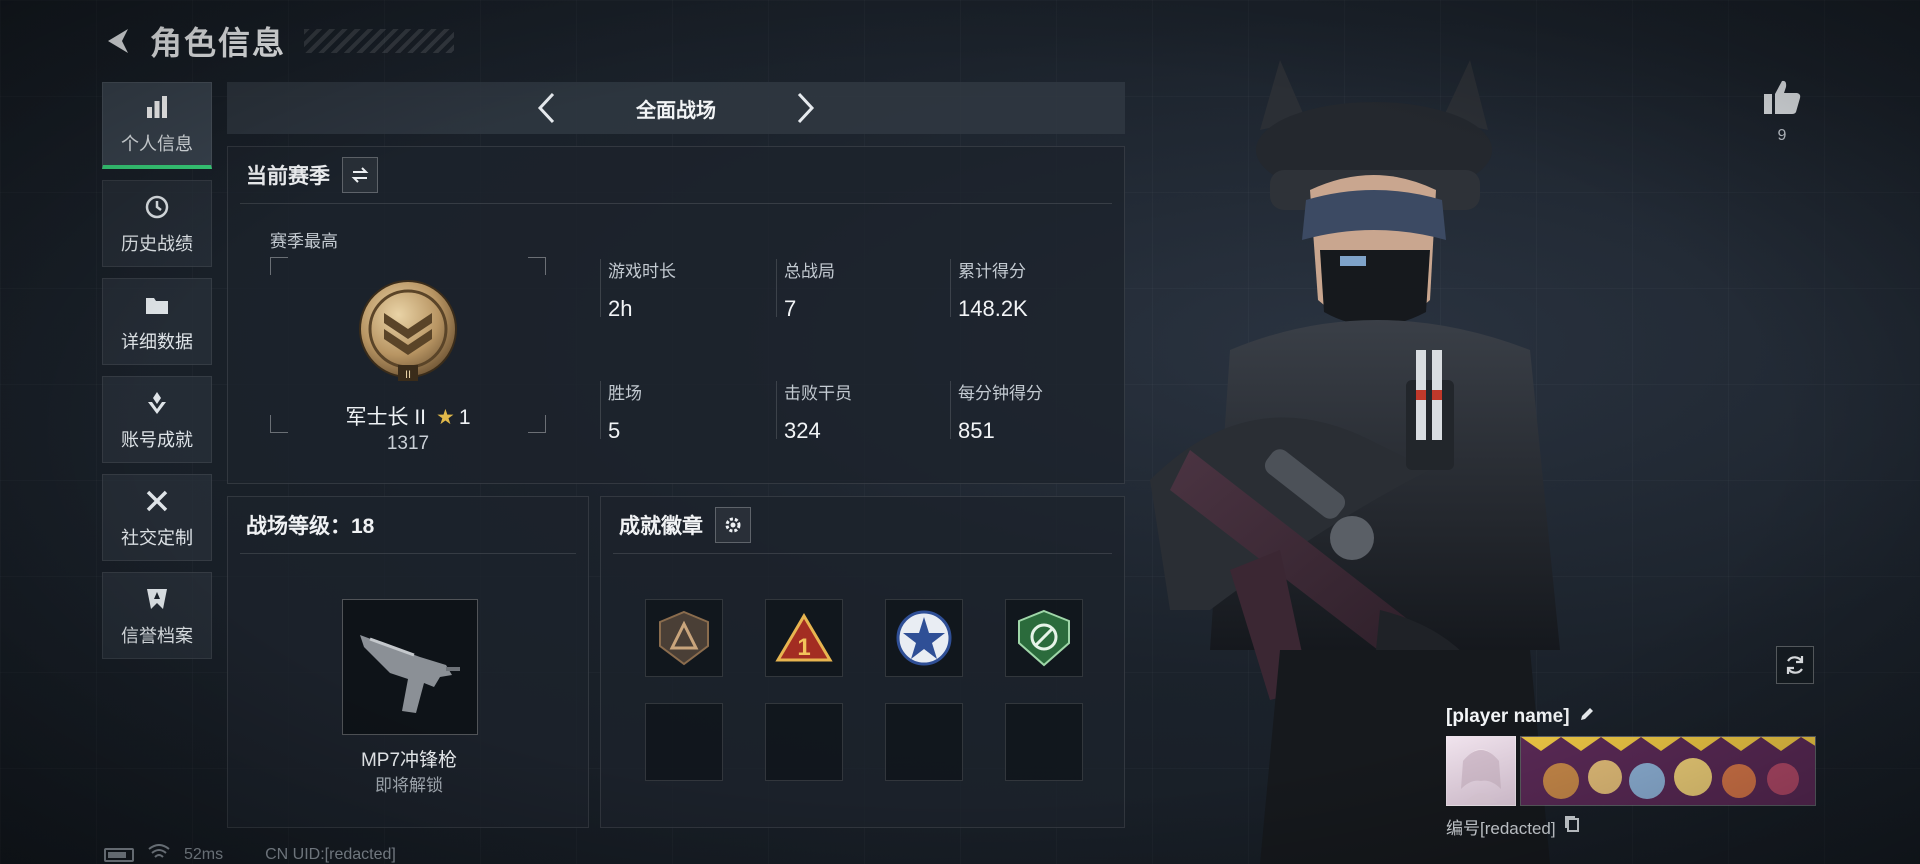 Image resolution: width=1920 pixels, height=864 pixels. Describe the element at coordinates (661, 526) in the screenshot. I see `badges-title: 成就徽章` at that location.